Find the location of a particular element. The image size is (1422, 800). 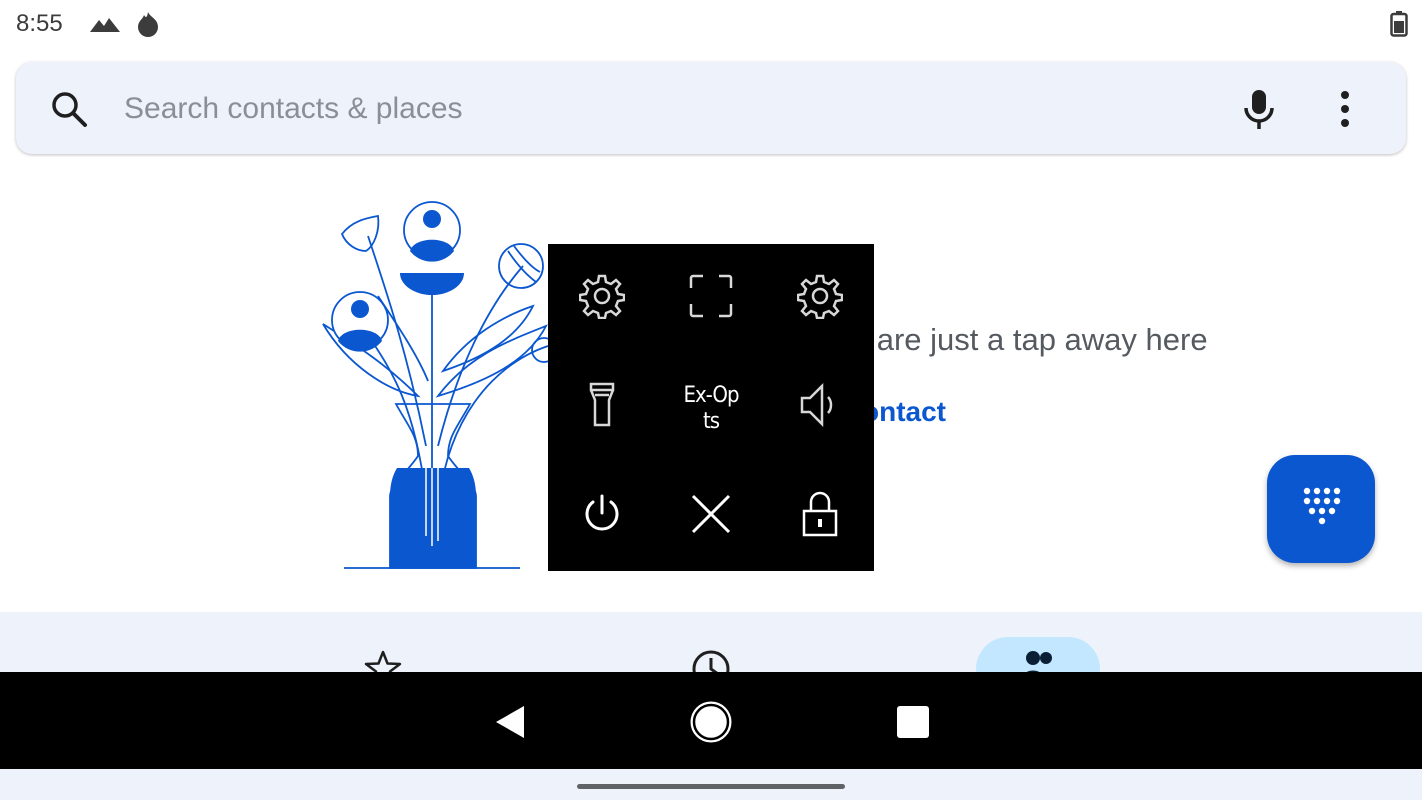

gesture-area is located at coordinates (711, 784).